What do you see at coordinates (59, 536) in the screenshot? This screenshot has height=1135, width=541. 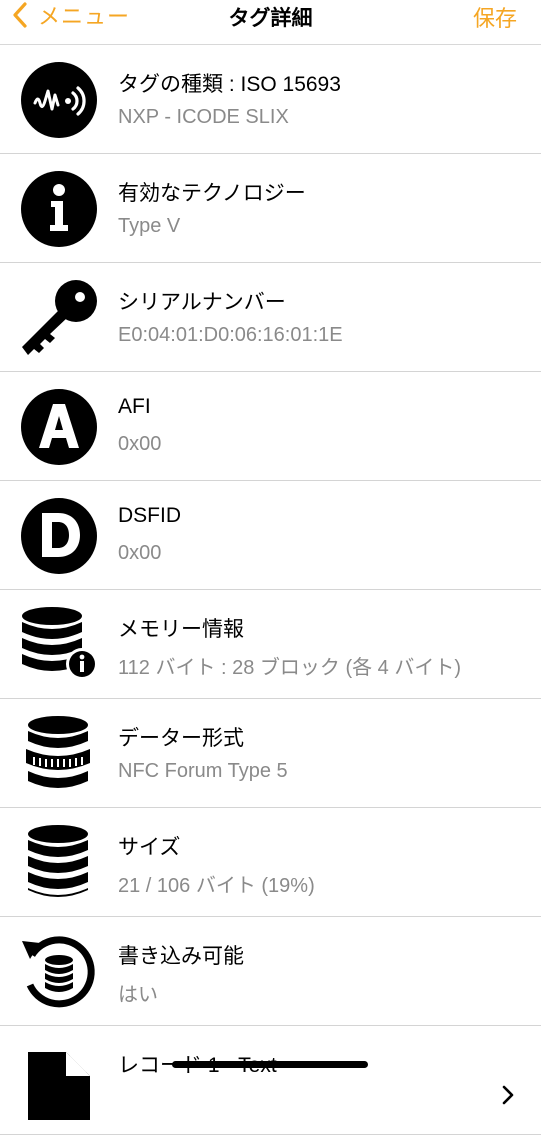 I see `letter-d-icon` at bounding box center [59, 536].